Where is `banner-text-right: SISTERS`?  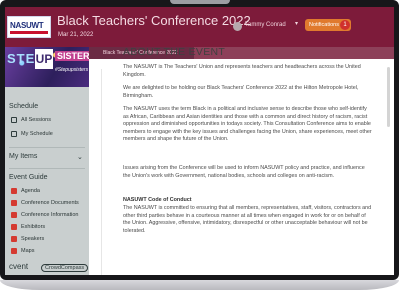 banner-text-right: SISTERS is located at coordinates (72, 56).